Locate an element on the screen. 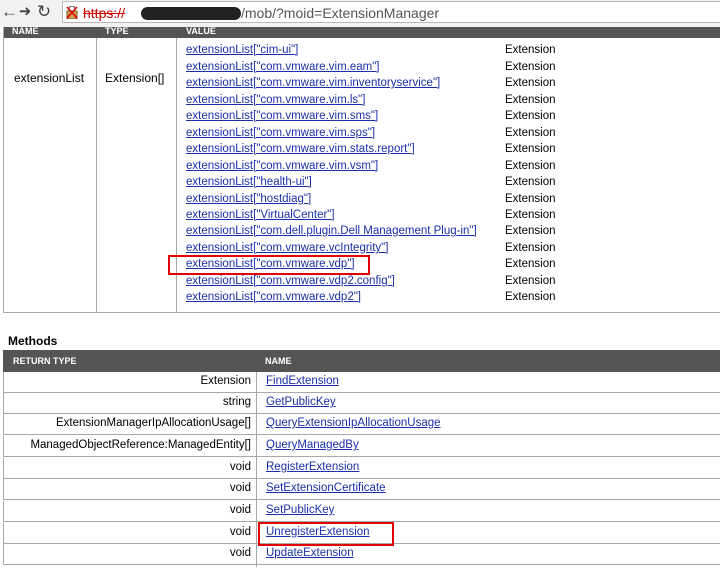  extension-link: extensionList["hostdiag"] is located at coordinates (248, 199).